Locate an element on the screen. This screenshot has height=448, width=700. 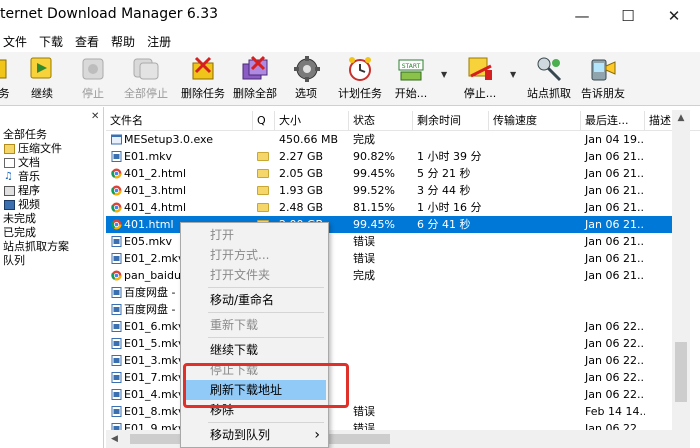
delete-all-icon is located at coordinates (255, 67).